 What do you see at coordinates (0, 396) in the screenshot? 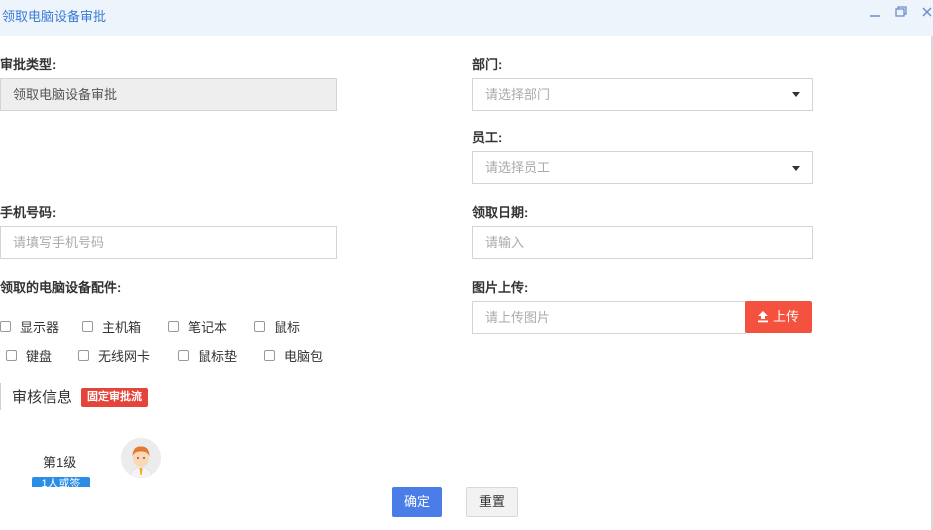
I see `section-divider` at bounding box center [0, 396].